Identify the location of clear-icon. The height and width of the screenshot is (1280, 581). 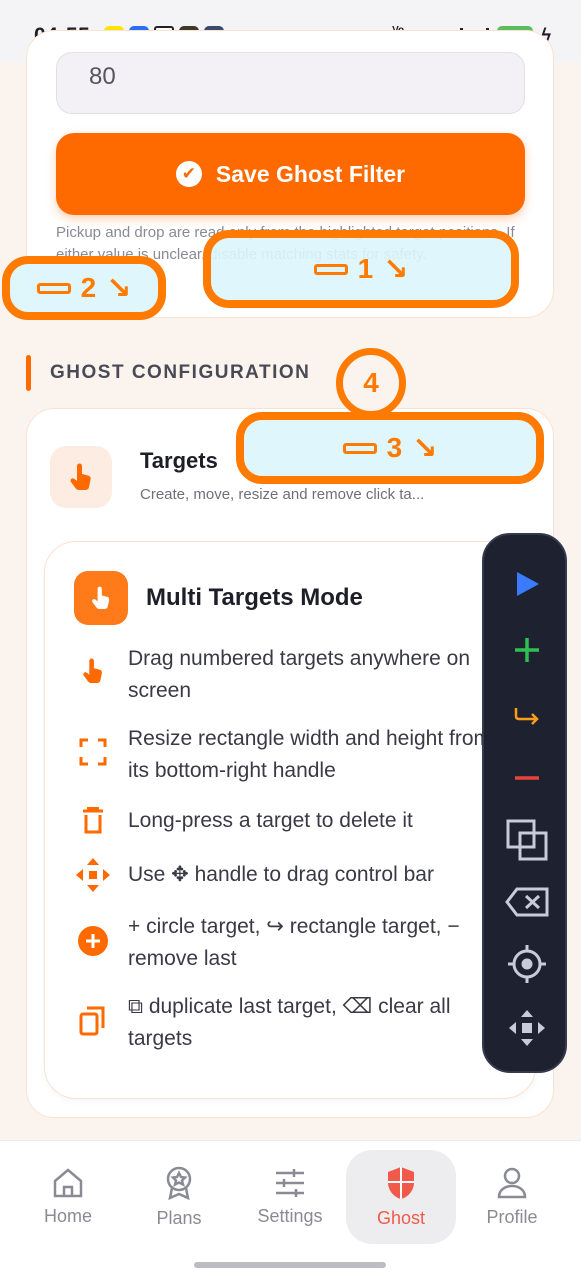
(527, 902).